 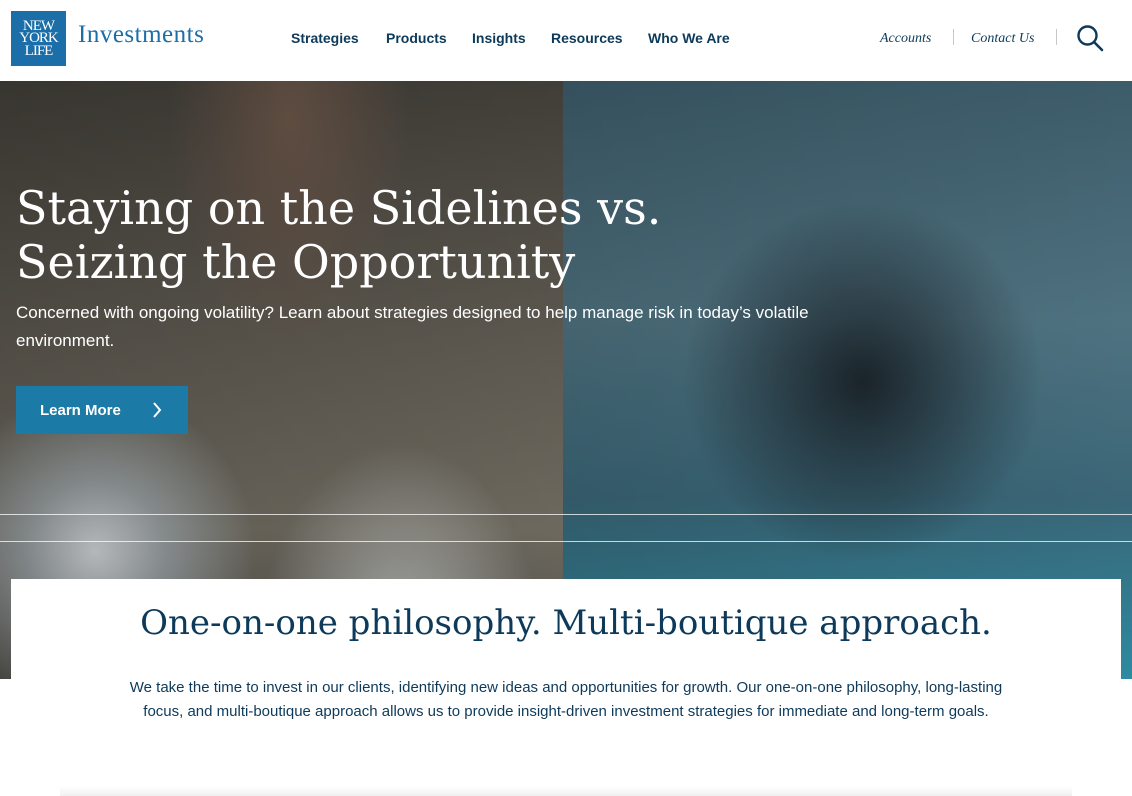 I want to click on nav-who-we-are: Who We Are, so click(x=689, y=38).